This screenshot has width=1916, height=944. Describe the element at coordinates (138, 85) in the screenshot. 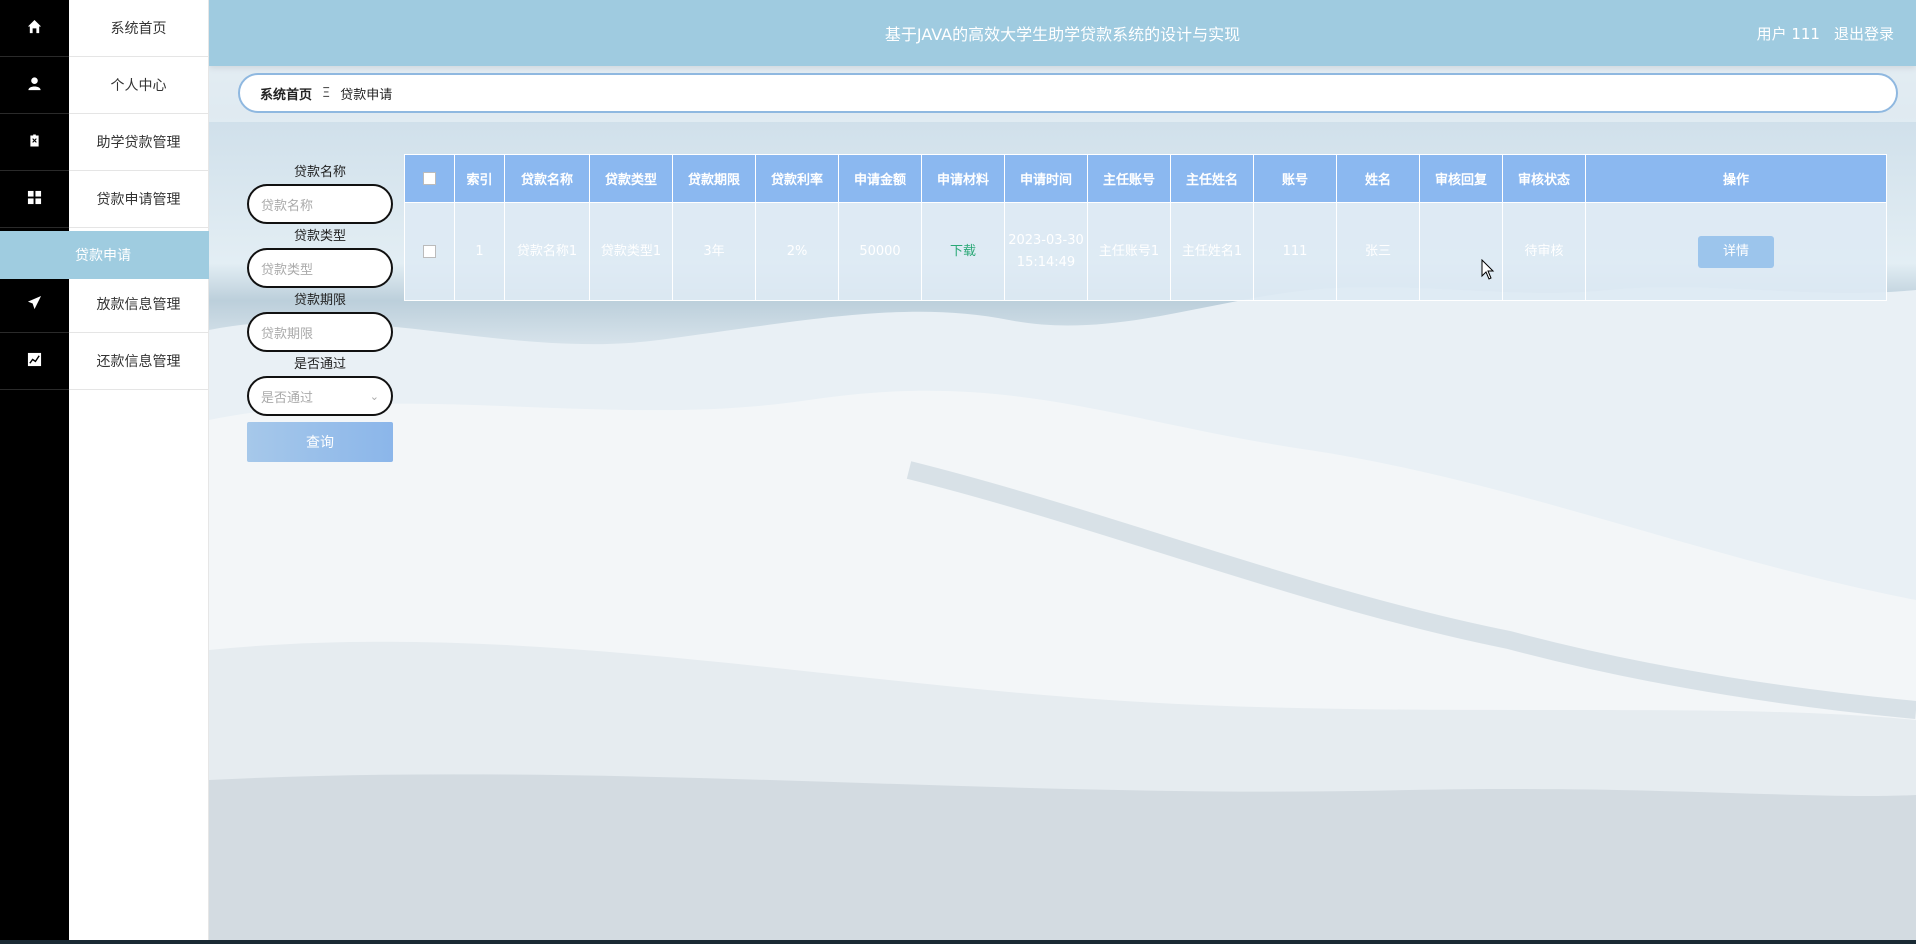

I see `sidebar-item-profile: 个人中心` at that location.